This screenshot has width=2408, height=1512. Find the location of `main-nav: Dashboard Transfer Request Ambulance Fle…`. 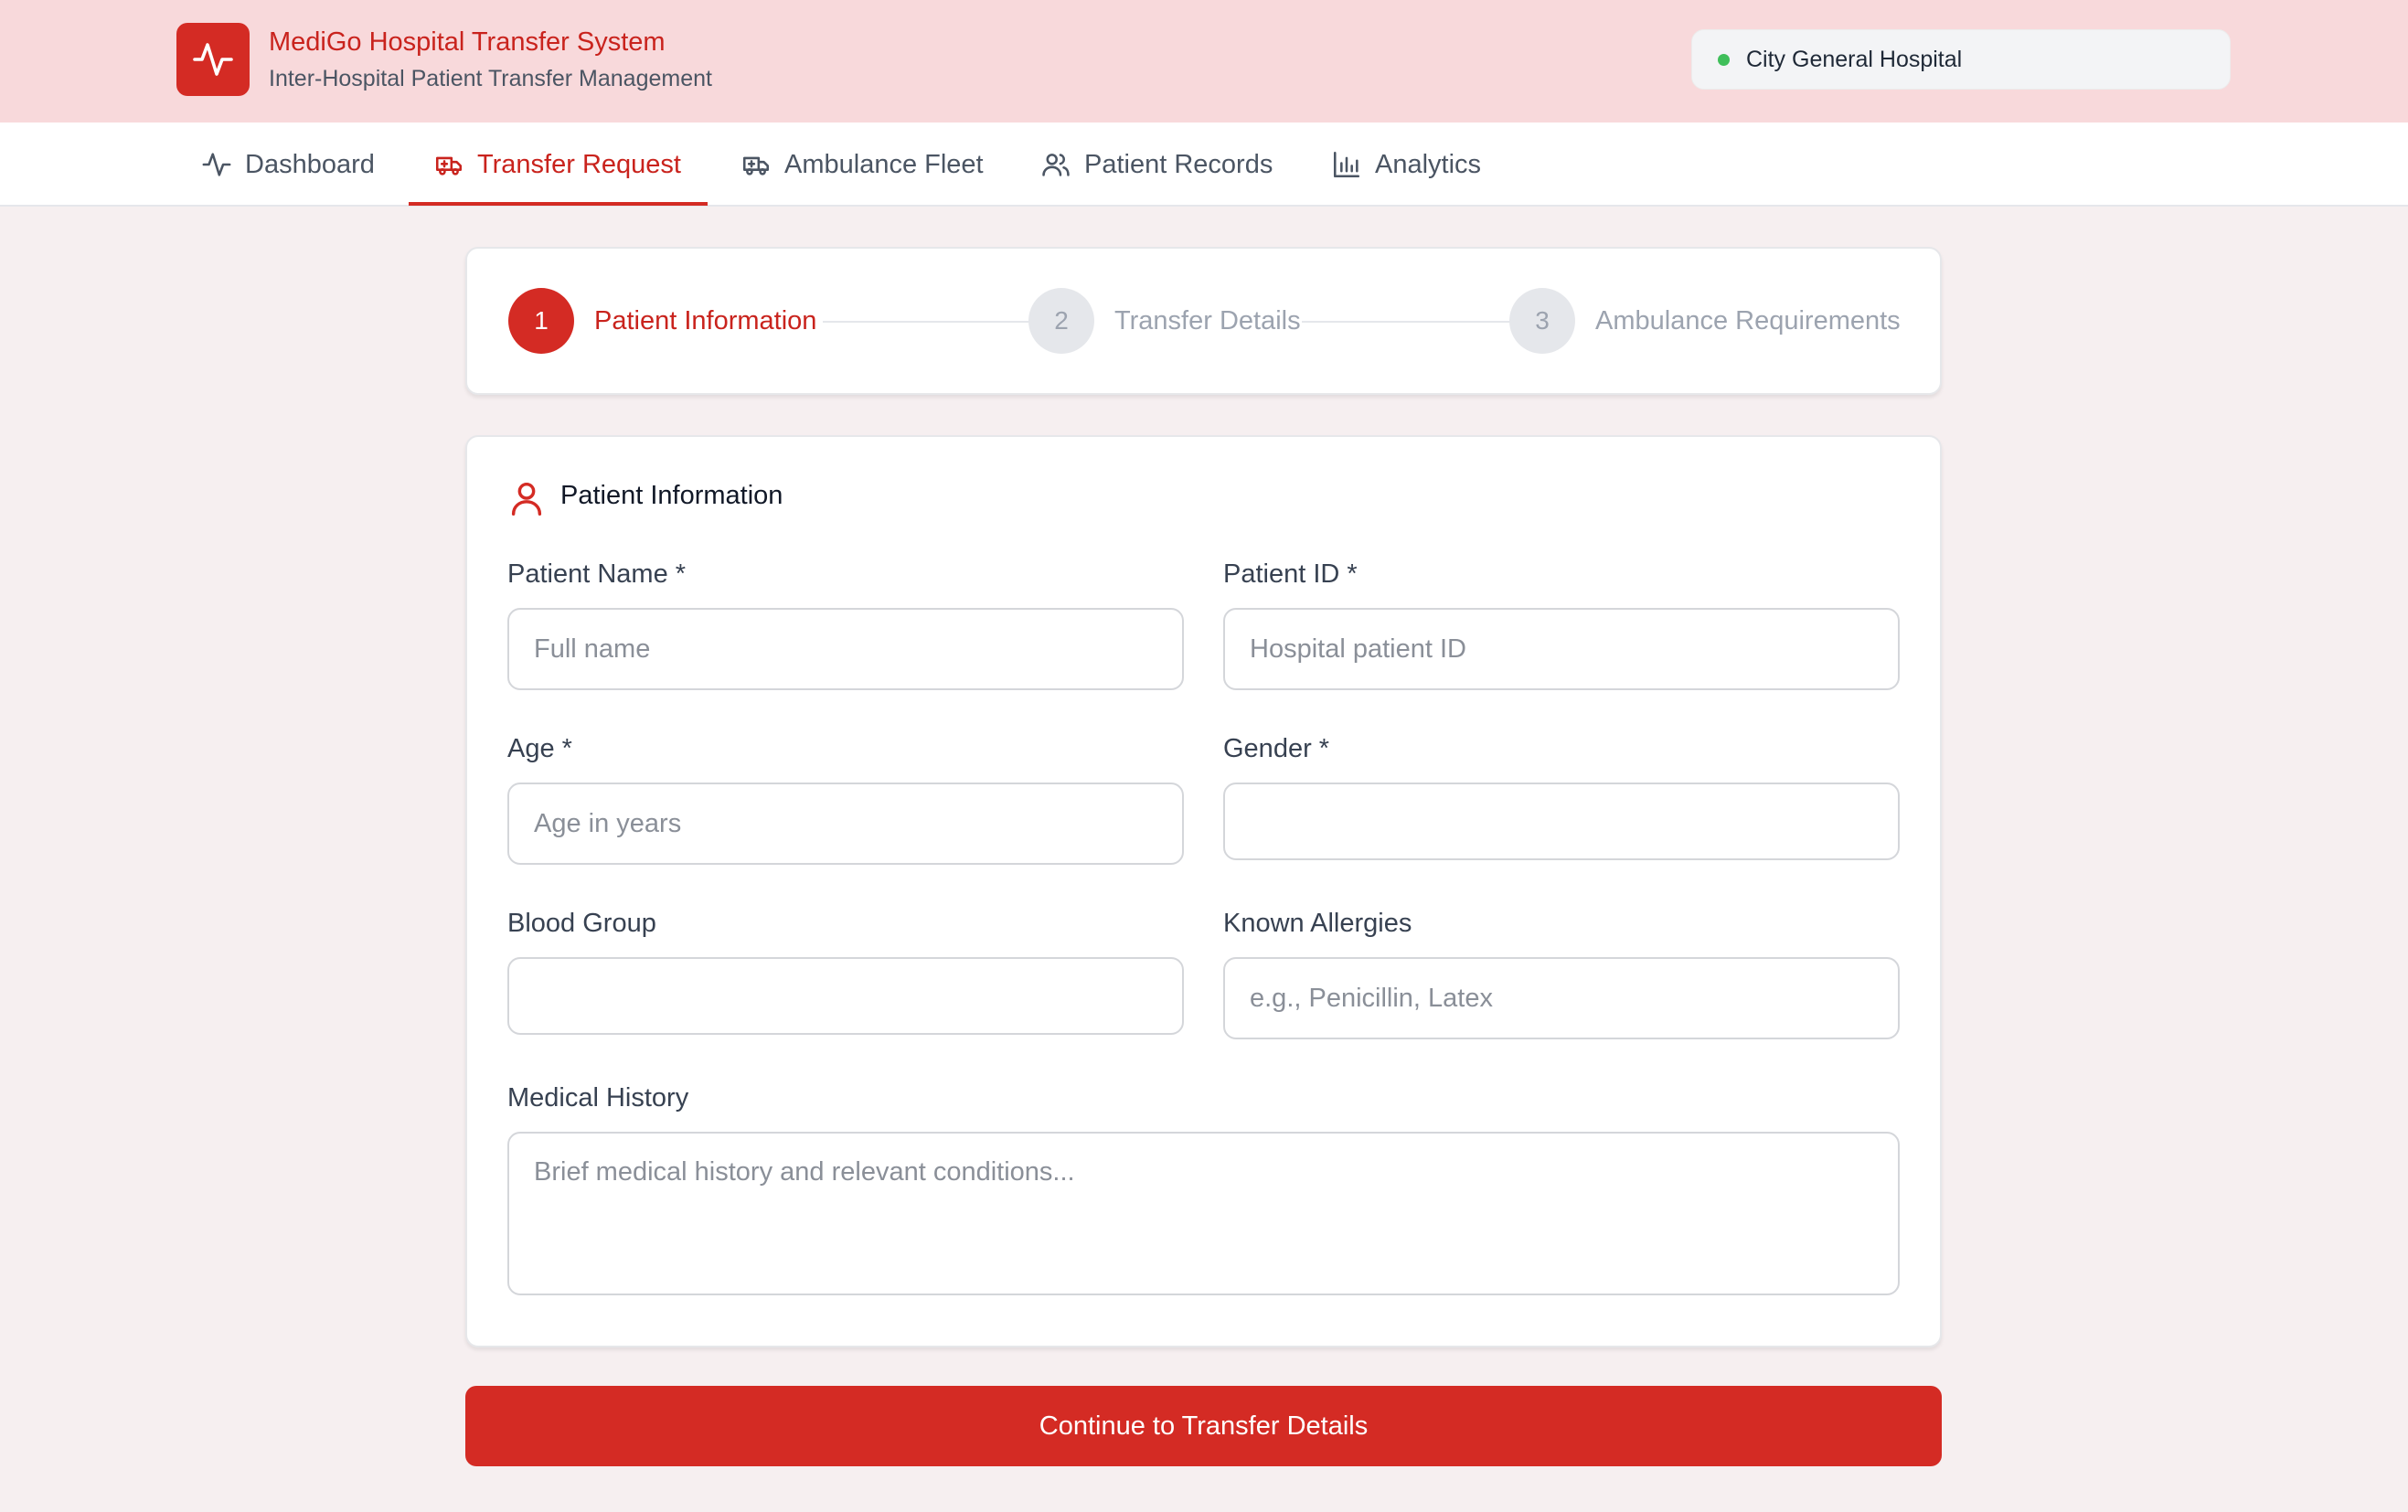

main-nav: Dashboard Transfer Request Ambulance Fle… is located at coordinates (1204, 164).